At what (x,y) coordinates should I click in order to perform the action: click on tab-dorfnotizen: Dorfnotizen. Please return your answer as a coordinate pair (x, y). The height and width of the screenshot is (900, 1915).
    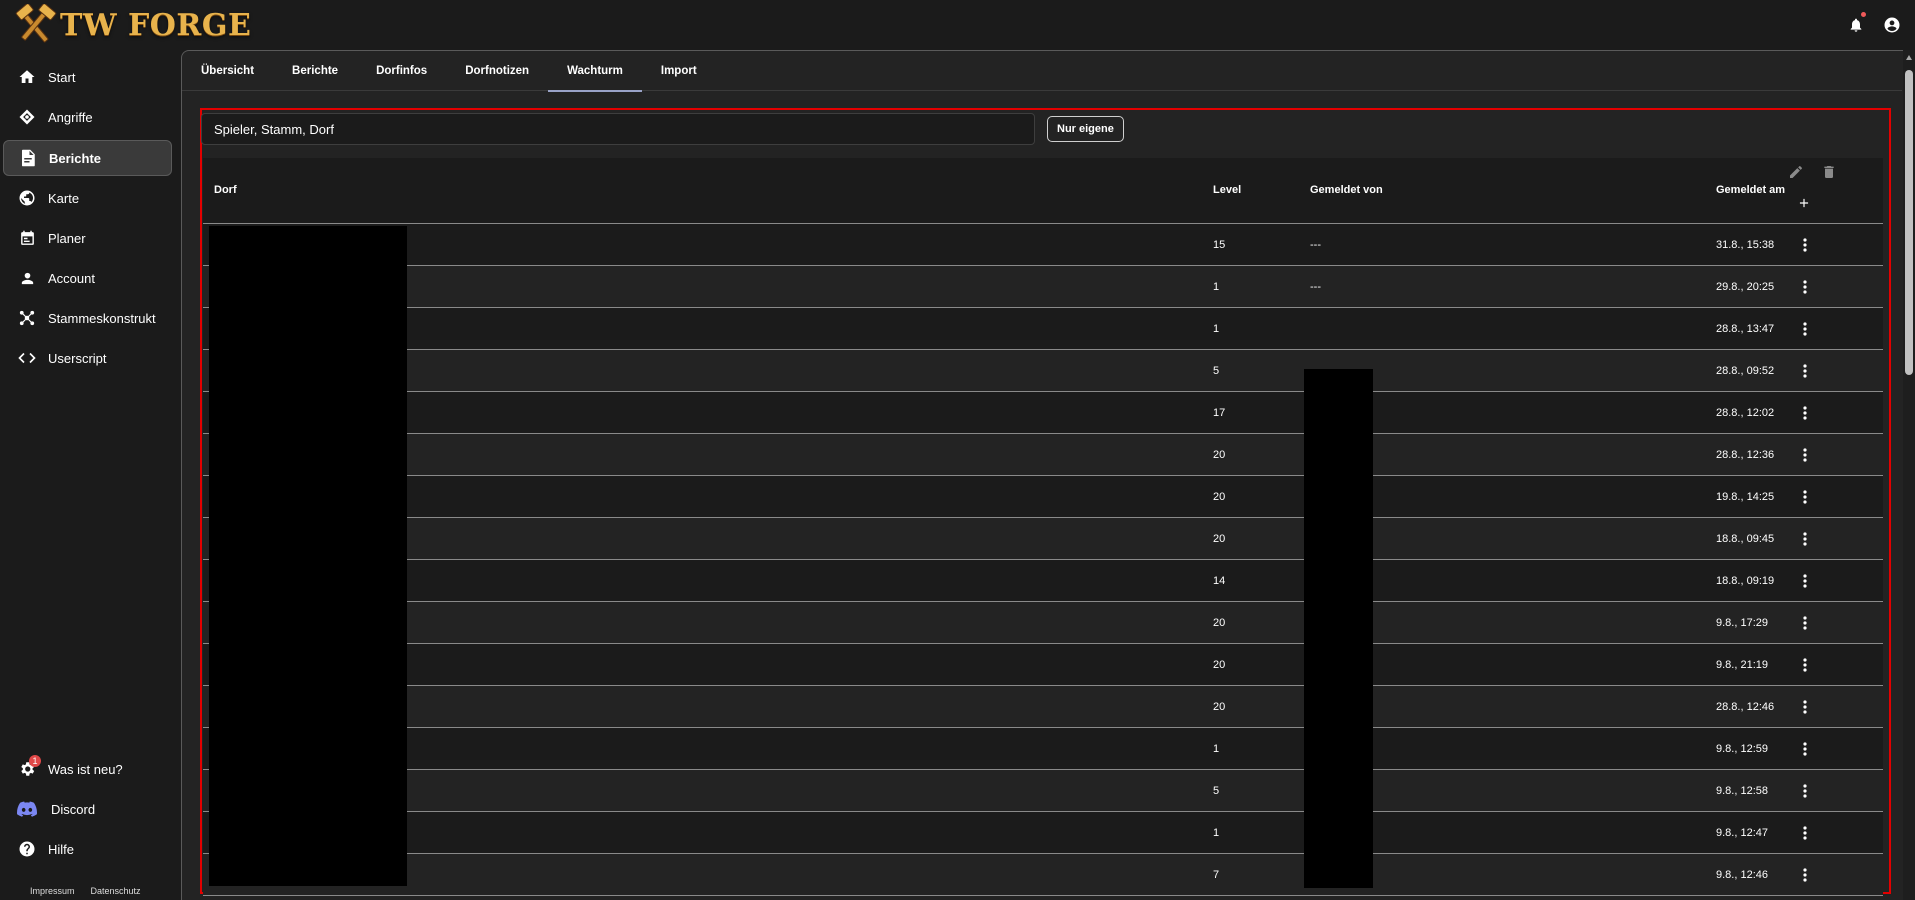
    Looking at the image, I should click on (497, 71).